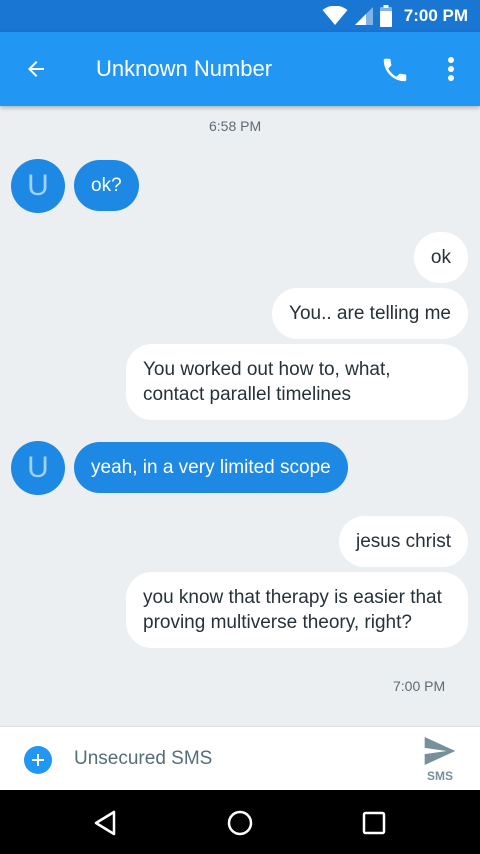  Describe the element at coordinates (374, 823) in the screenshot. I see `recents-nav-icon` at that location.